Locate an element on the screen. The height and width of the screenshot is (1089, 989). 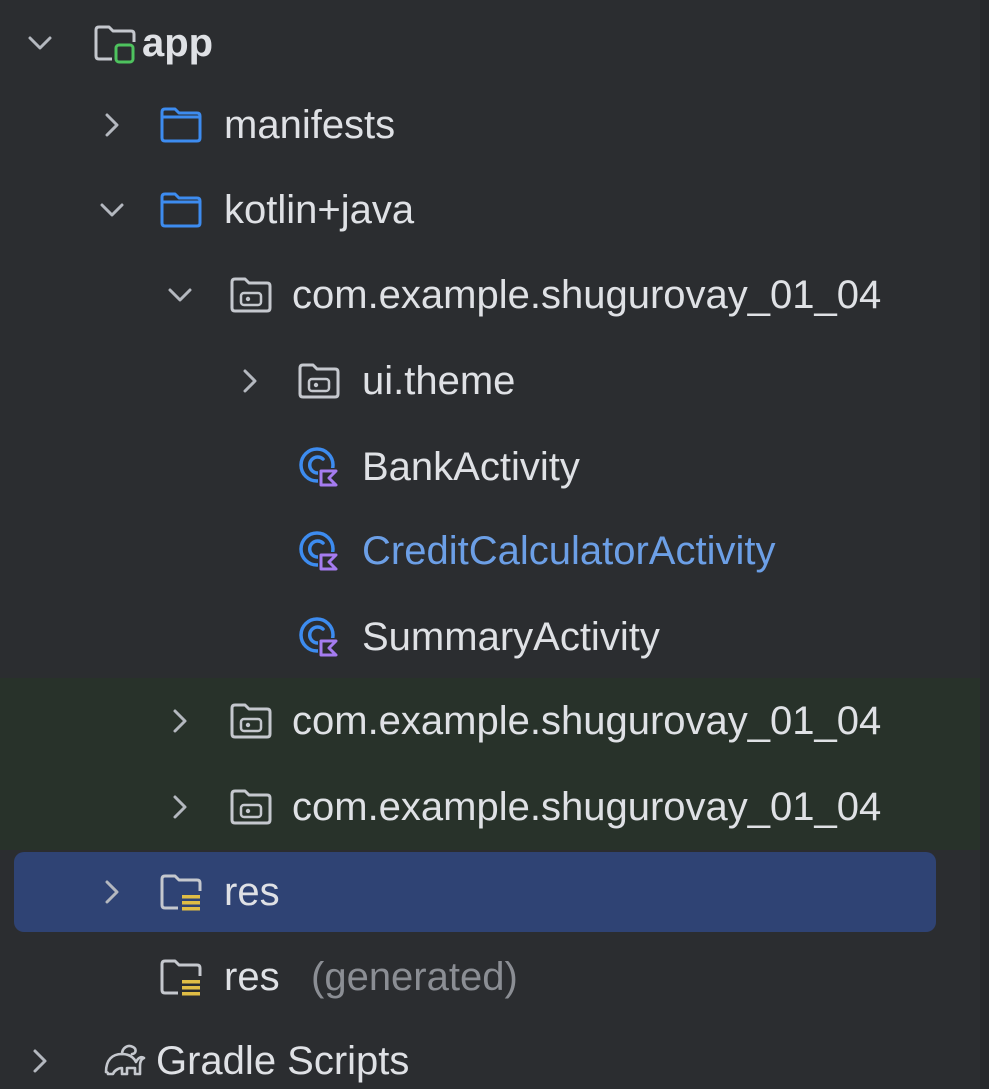
tree-item-gradle-scripts: Gradle Scripts is located at coordinates (494, 1053).